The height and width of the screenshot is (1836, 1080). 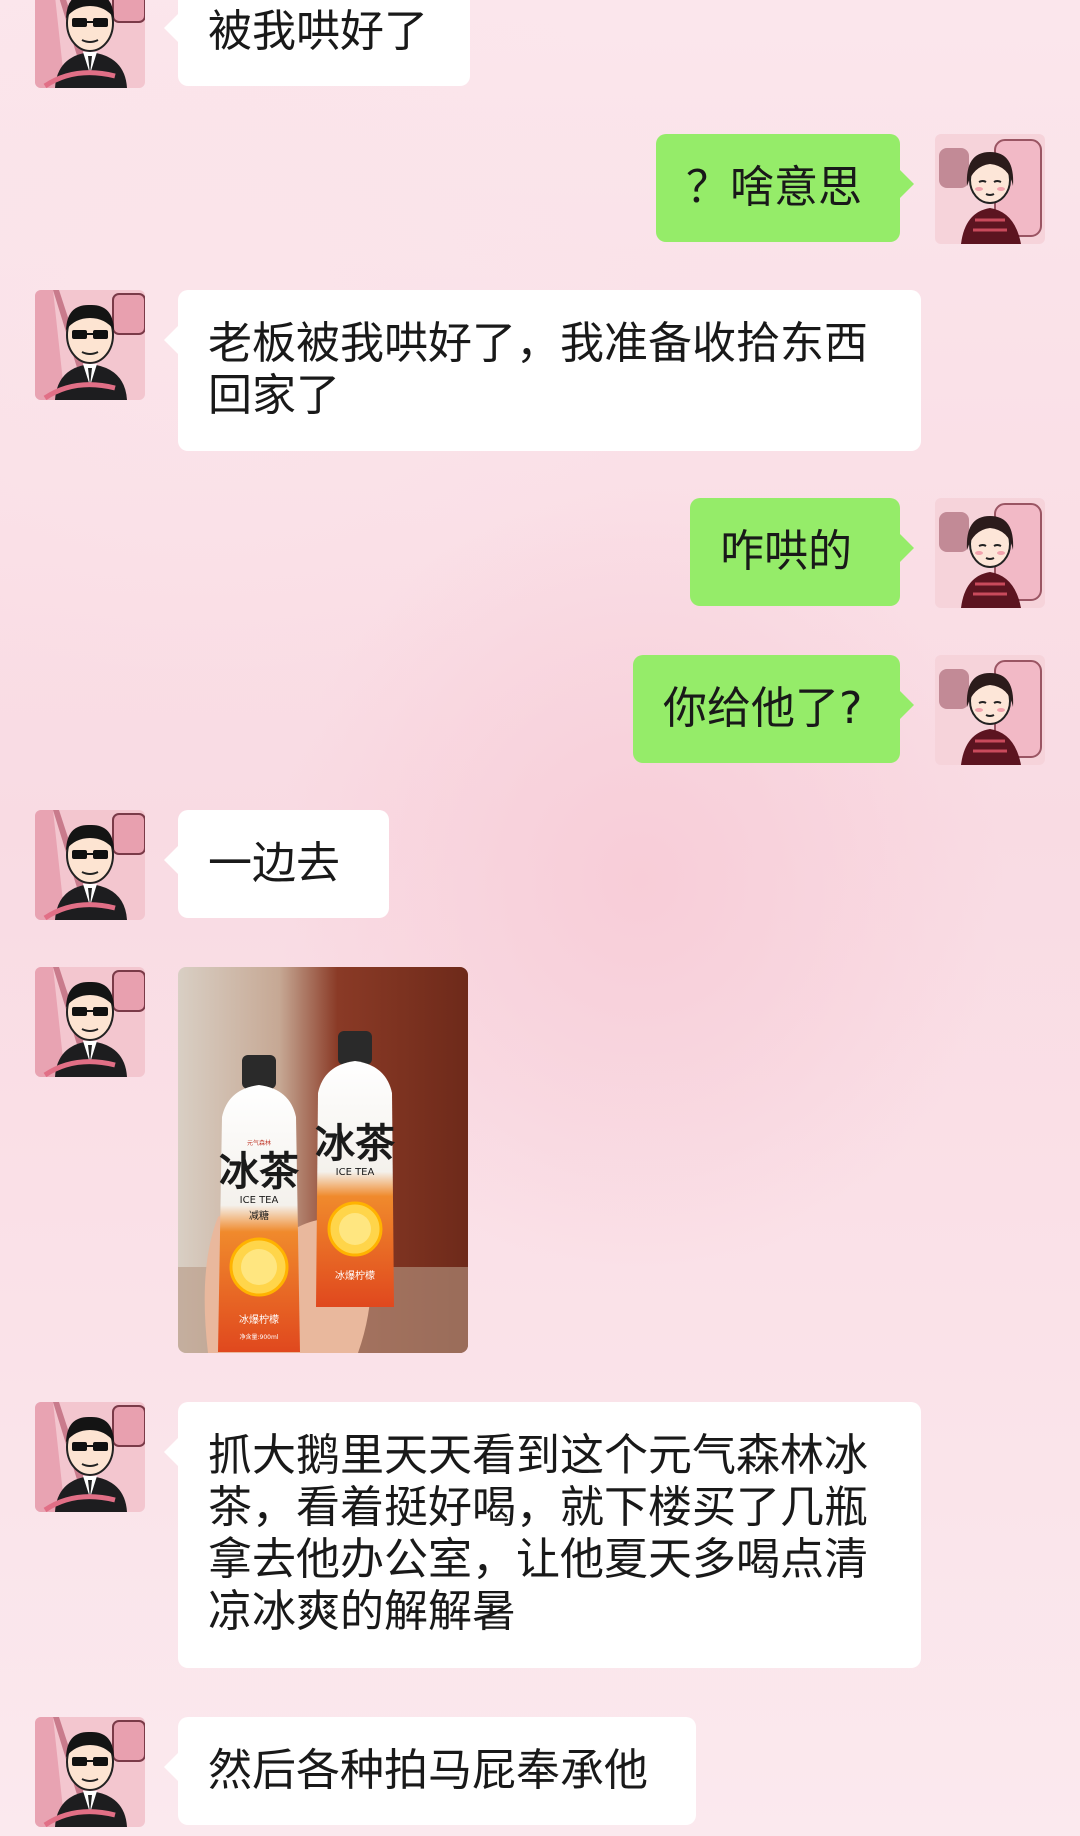 I want to click on message-bubble: ？啥意思, so click(x=785, y=188).